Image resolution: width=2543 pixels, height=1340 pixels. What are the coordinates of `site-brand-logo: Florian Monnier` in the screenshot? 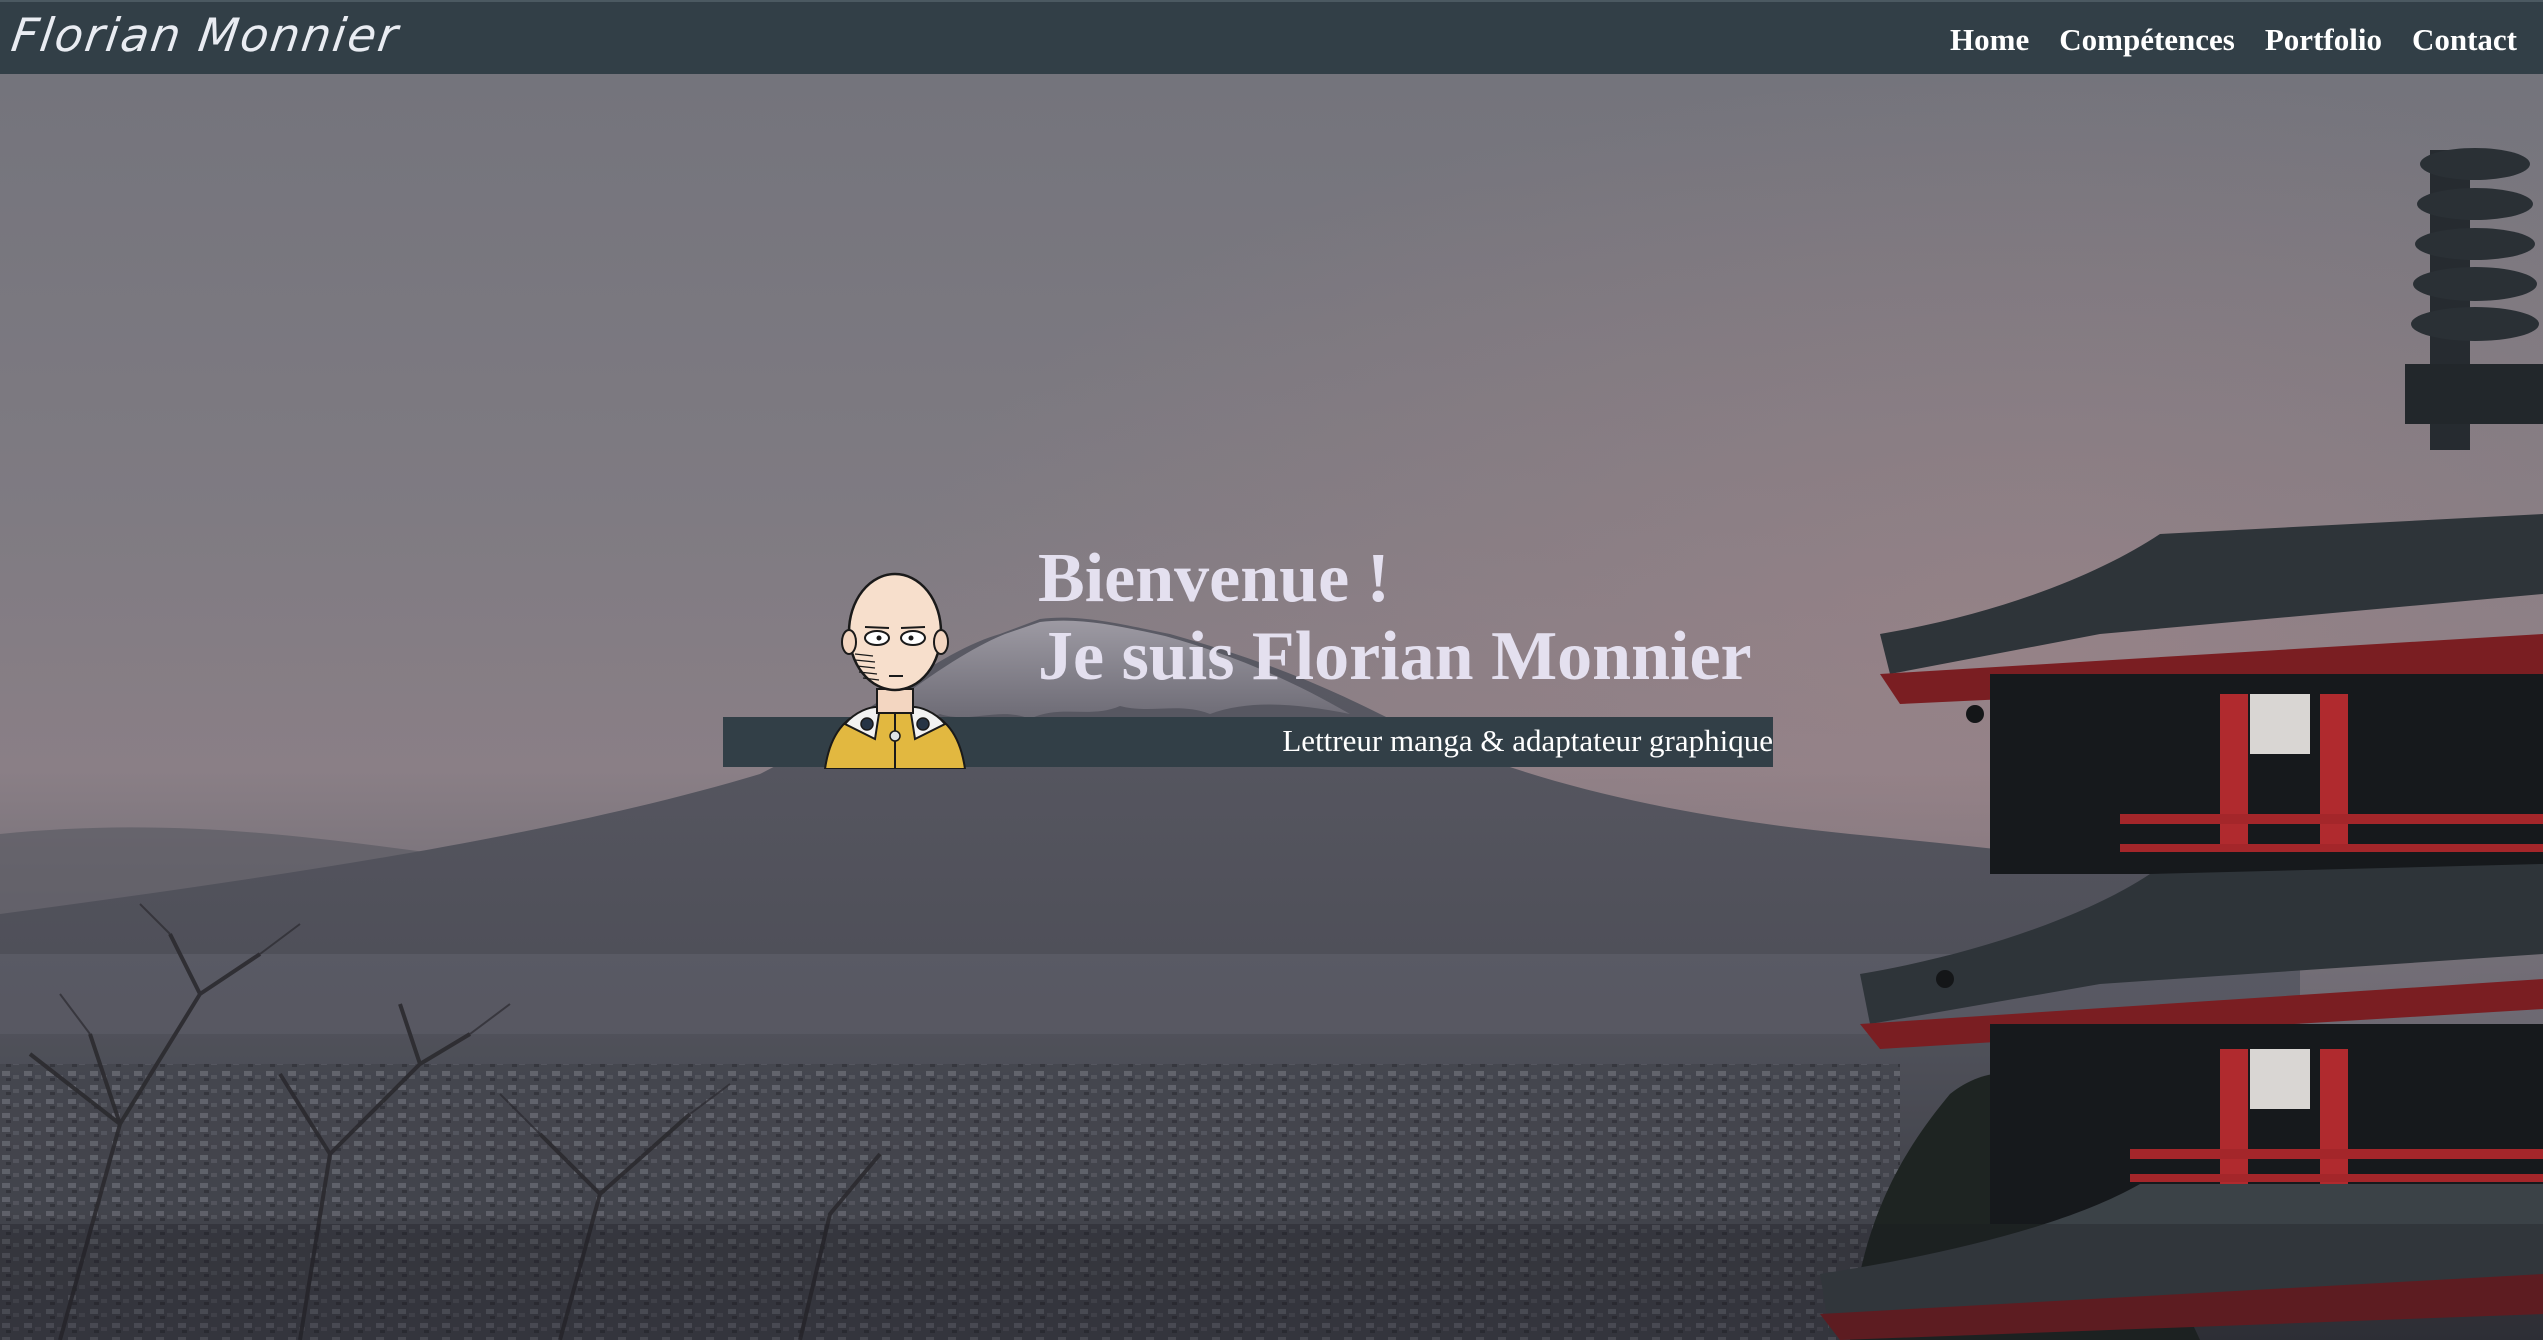 It's located at (205, 35).